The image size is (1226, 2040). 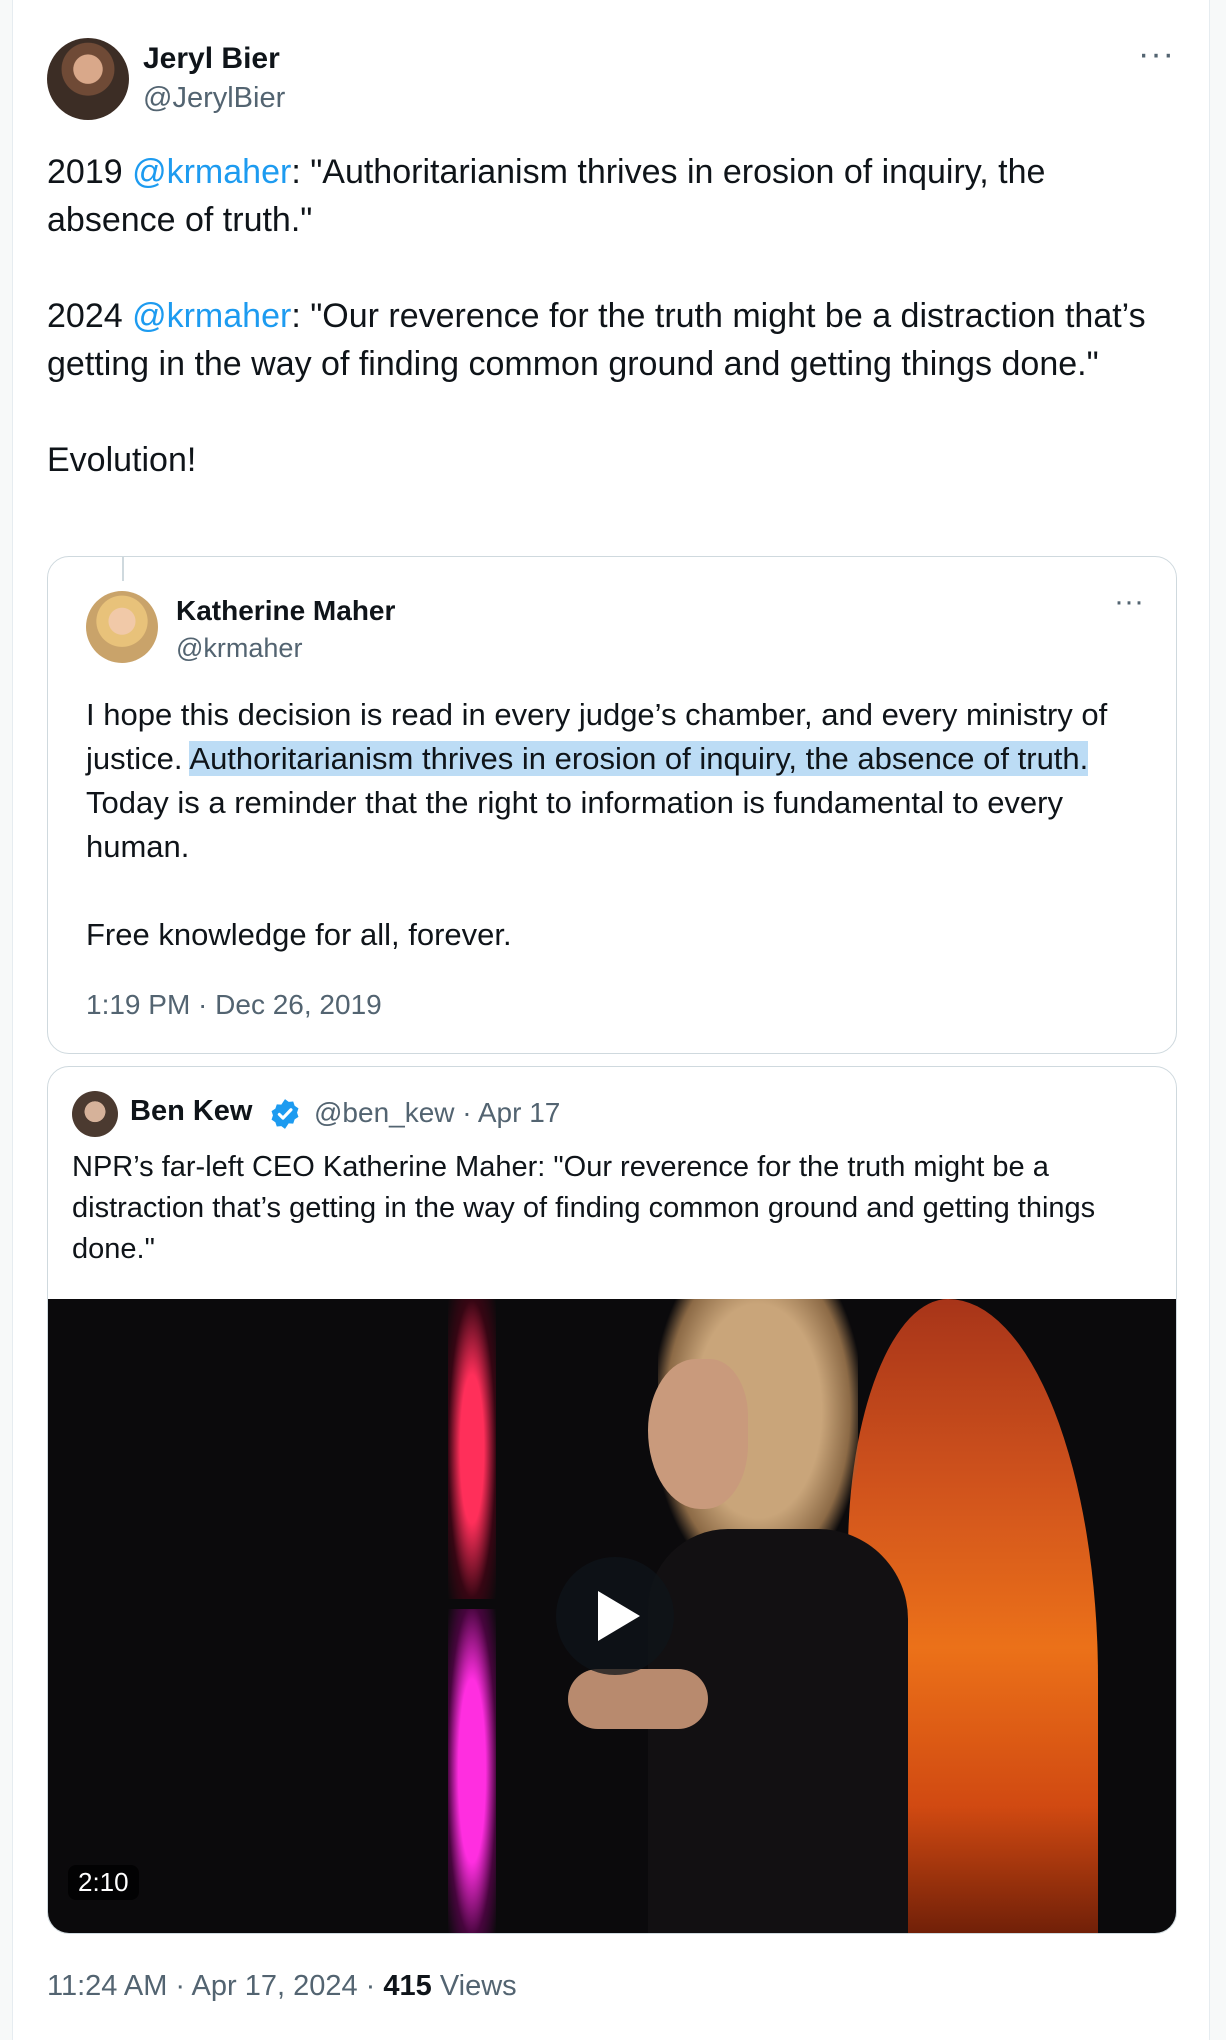 I want to click on timestamp: 11:24 AM · Apr 17, 2024 ·, so click(x=215, y=1986).